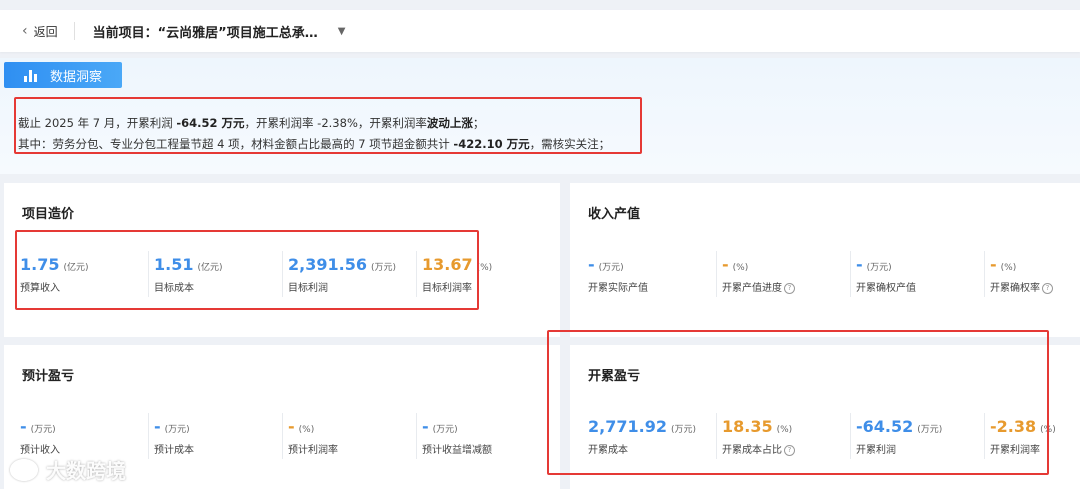 The image size is (1080, 489). What do you see at coordinates (752, 288) in the screenshot?
I see `metric-label: 开累产值进度` at bounding box center [752, 288].